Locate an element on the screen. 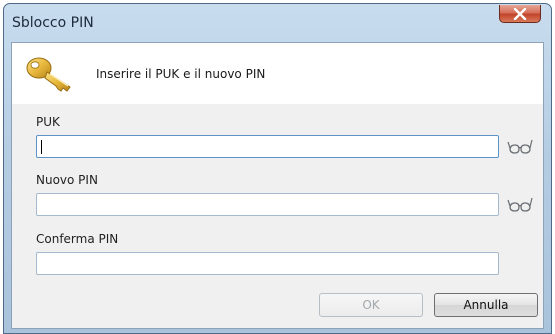 The height and width of the screenshot is (334, 555). close-icon is located at coordinates (520, 13).